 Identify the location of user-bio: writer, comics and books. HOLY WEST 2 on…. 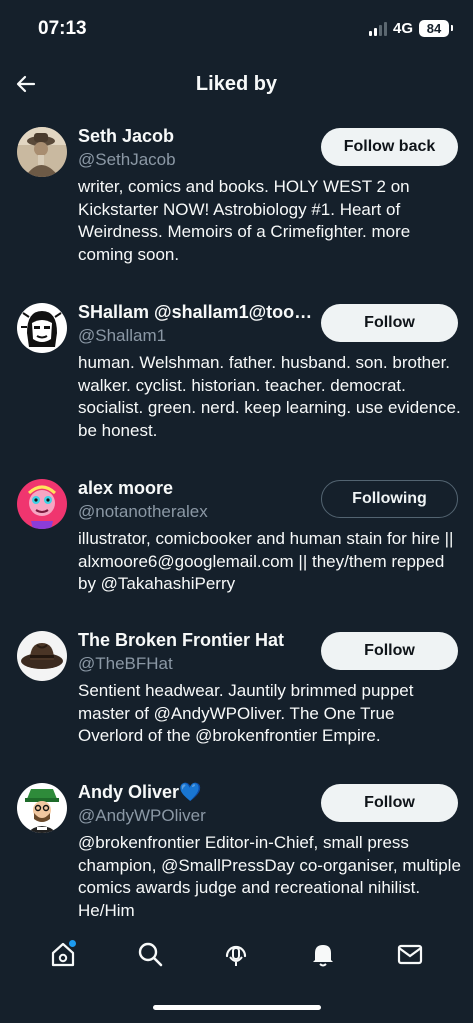
(244, 220).